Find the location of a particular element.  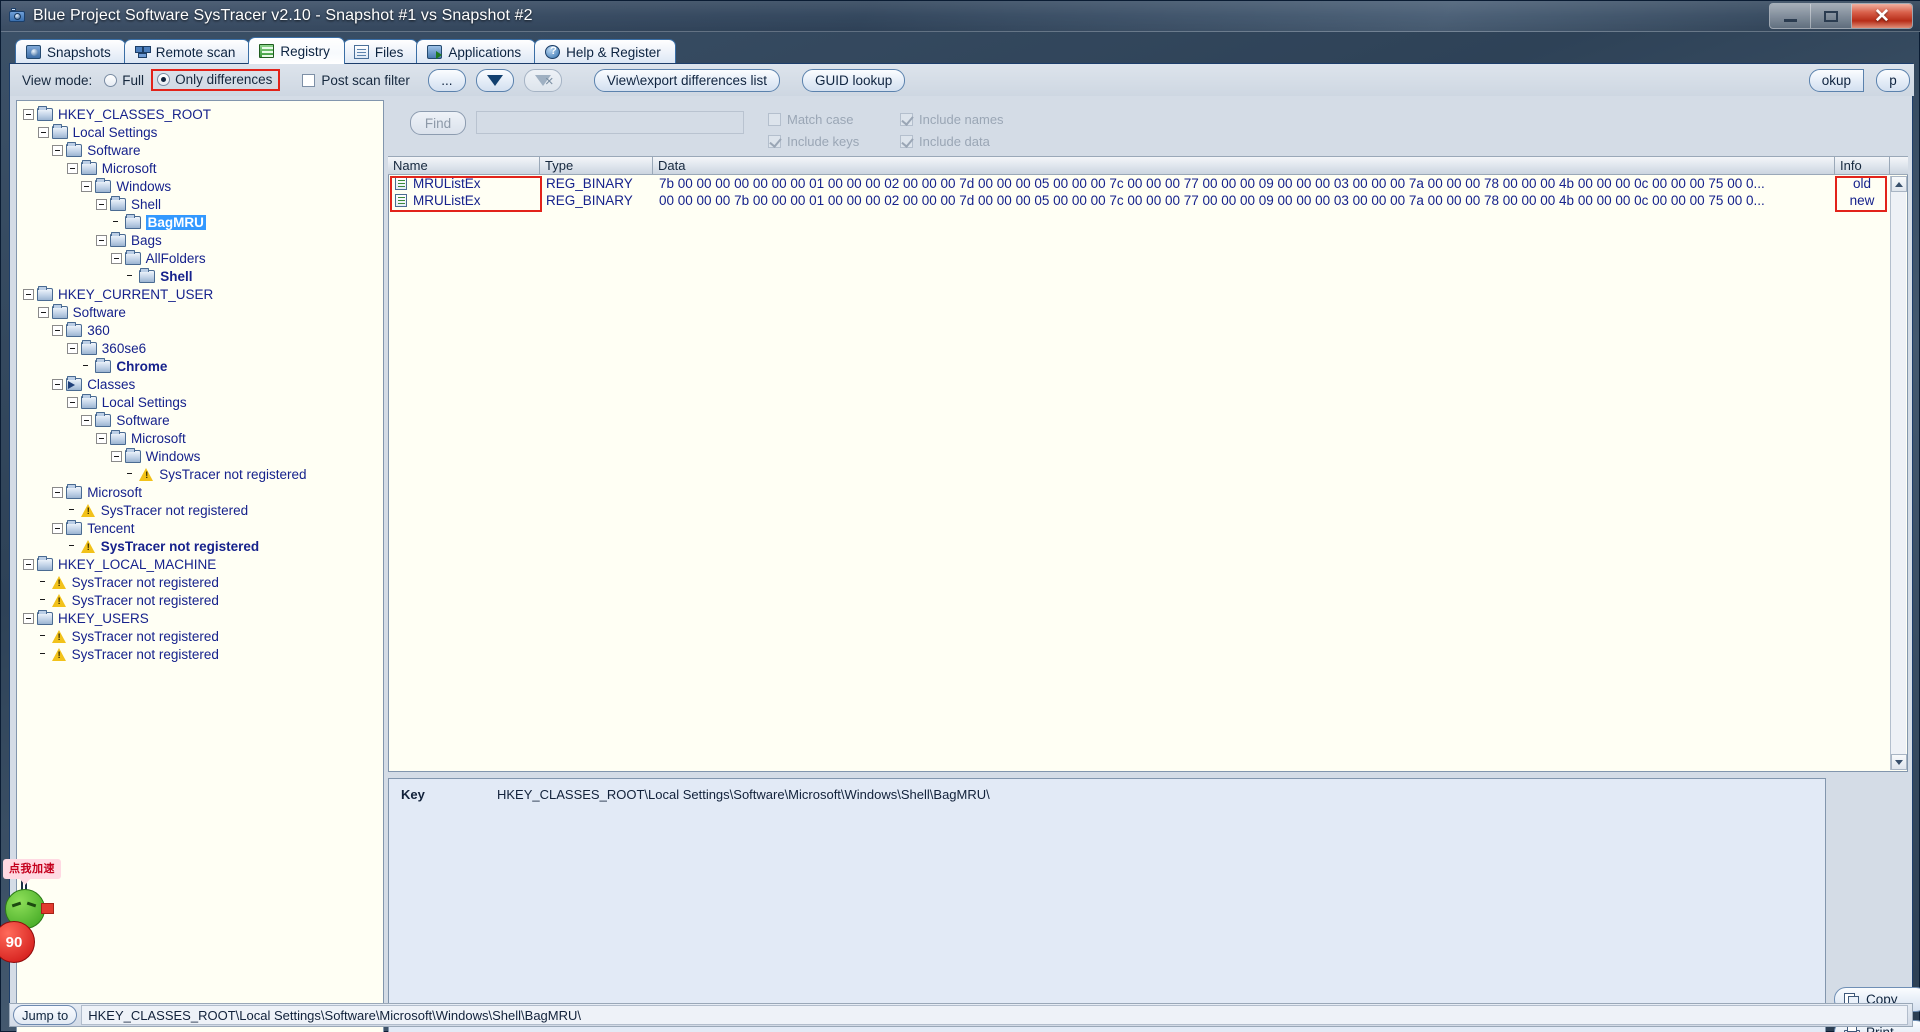

include-data-checkbox: Include data is located at coordinates (945, 141).